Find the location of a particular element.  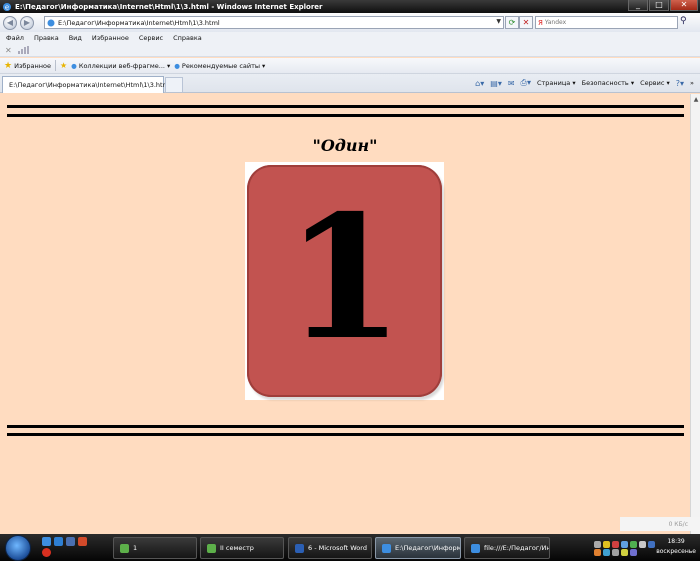

taskbar-item-folder-1: 1 is located at coordinates (155, 548).